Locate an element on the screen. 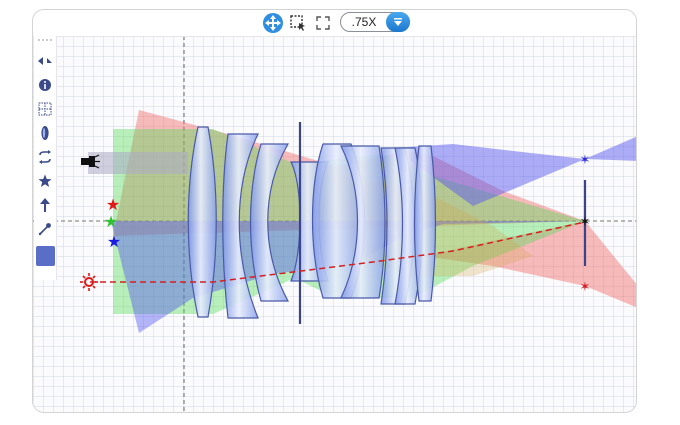 Image resolution: width=680 pixels, height=425 pixels. eyedropper-icon is located at coordinates (44, 229).